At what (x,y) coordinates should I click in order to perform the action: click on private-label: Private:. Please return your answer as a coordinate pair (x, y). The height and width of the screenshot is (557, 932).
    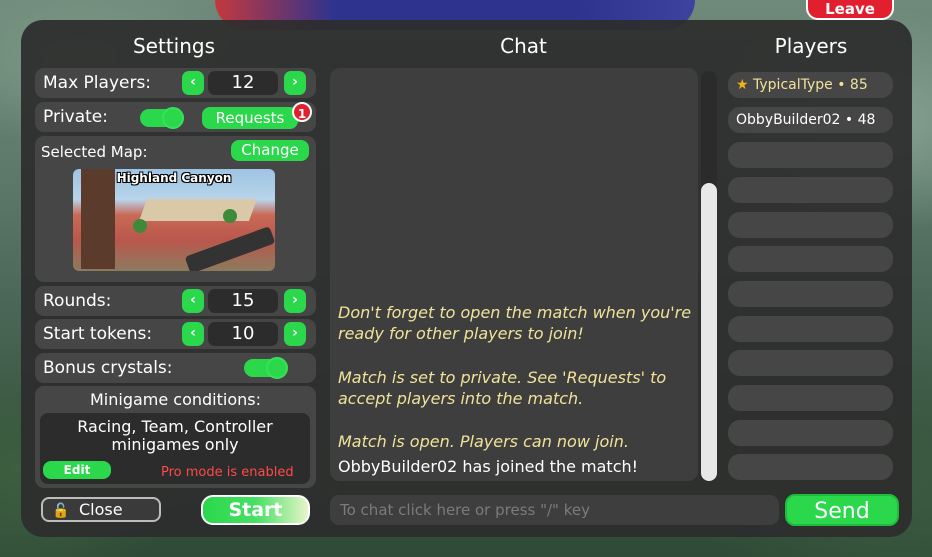
    Looking at the image, I should click on (75, 117).